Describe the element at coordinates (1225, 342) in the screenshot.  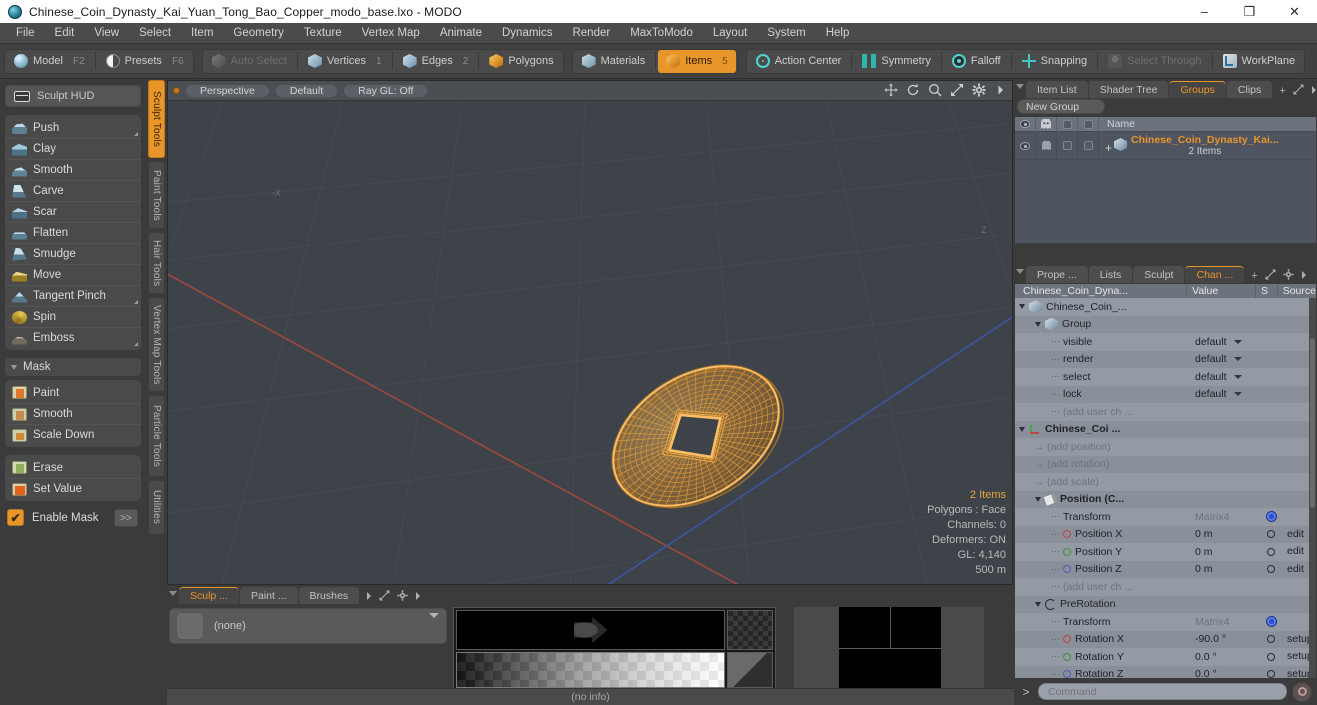
I see `channel-value-cell: default` at that location.